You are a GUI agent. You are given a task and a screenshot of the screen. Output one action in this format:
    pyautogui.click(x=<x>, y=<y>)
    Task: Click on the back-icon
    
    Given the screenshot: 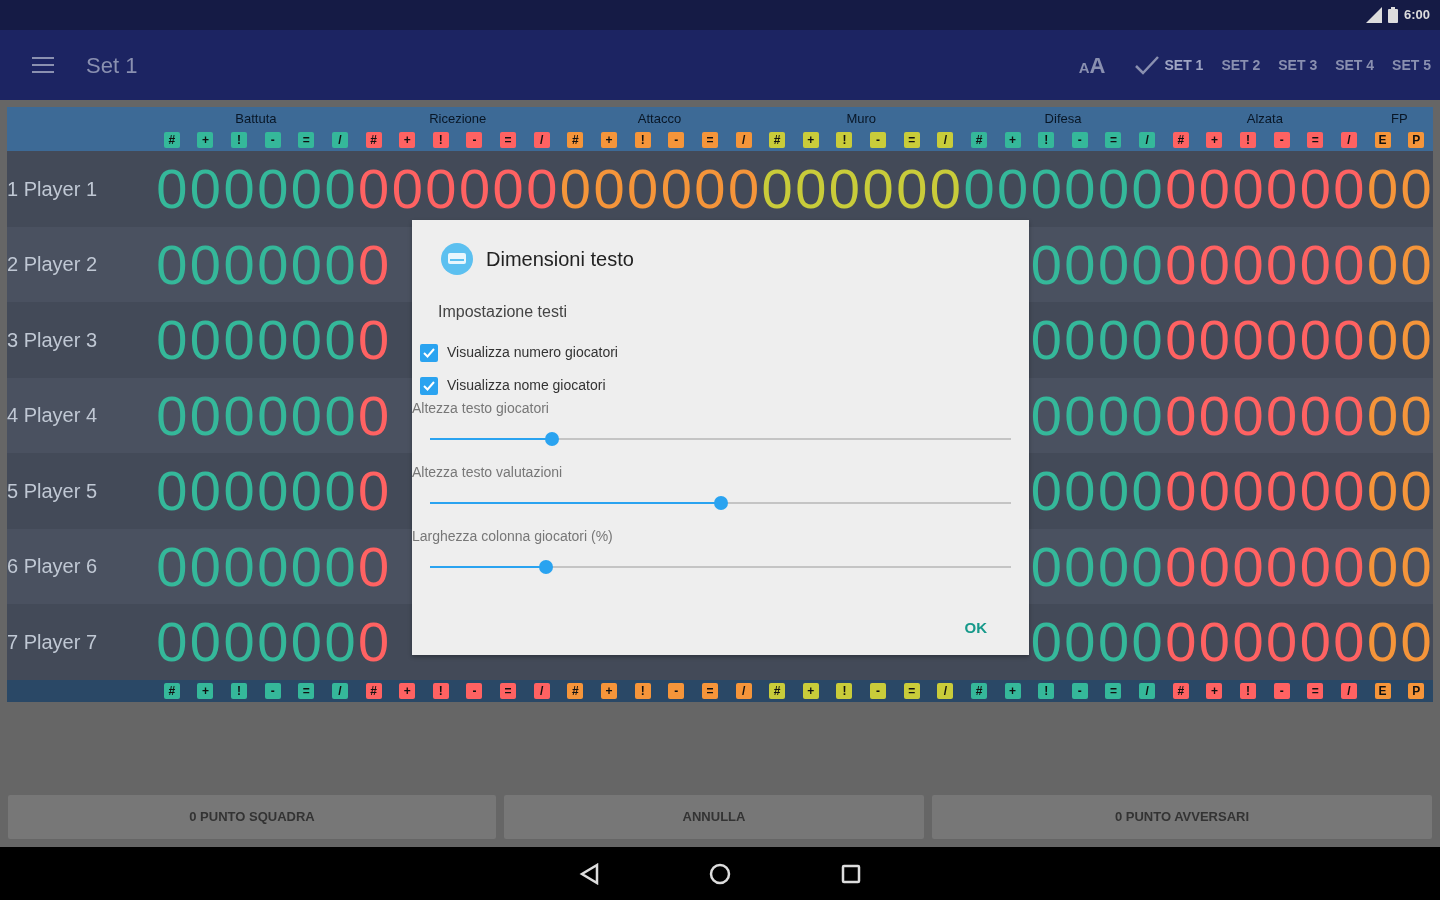 What is the action you would take?
    pyautogui.click(x=589, y=873)
    